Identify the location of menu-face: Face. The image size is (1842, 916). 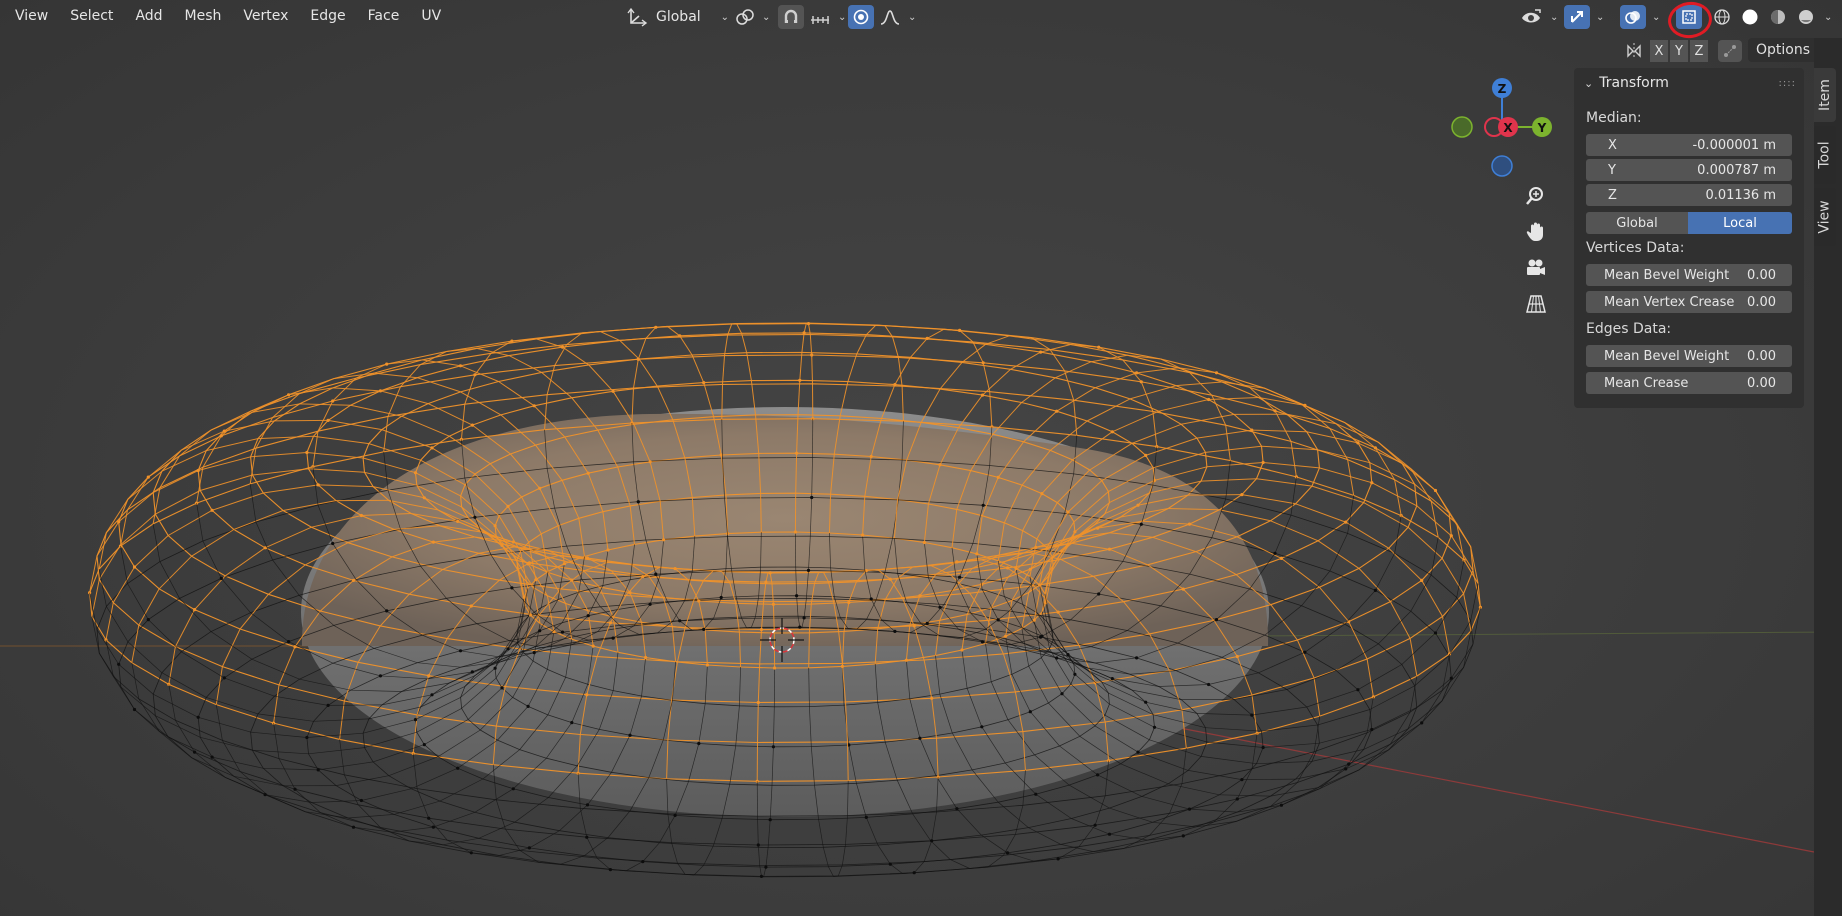
(384, 16).